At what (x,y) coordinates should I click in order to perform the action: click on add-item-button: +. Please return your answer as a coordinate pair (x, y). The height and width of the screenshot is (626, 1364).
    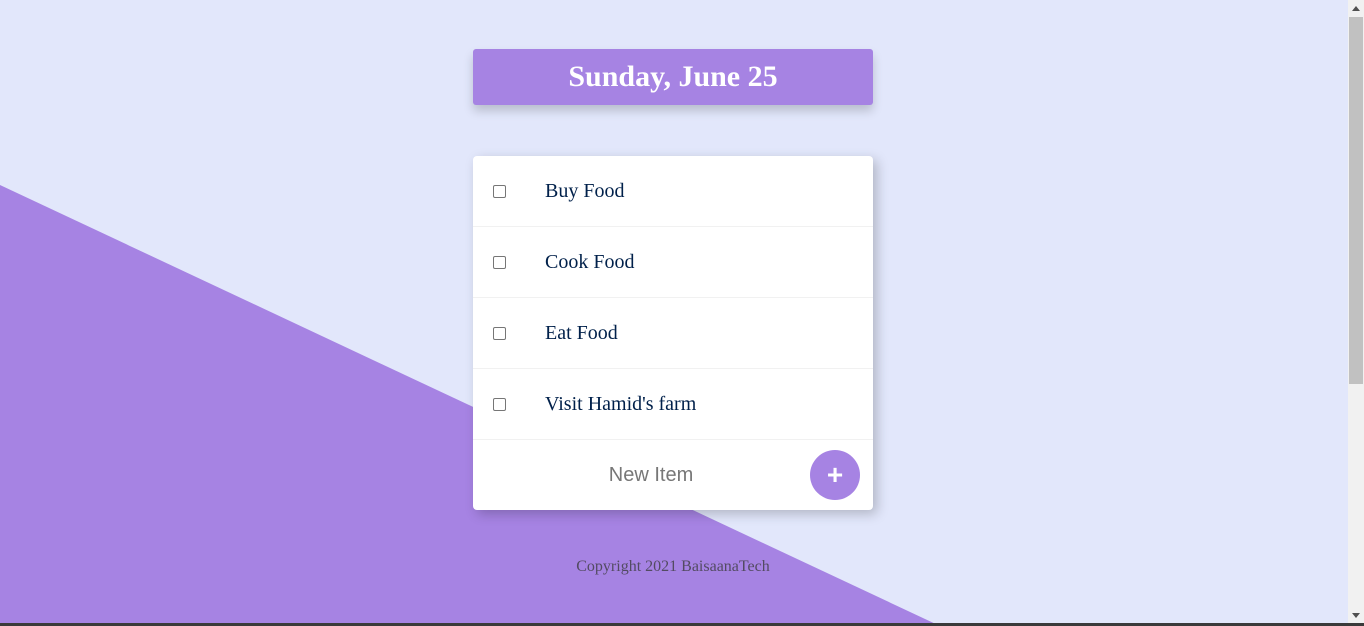
    Looking at the image, I should click on (835, 475).